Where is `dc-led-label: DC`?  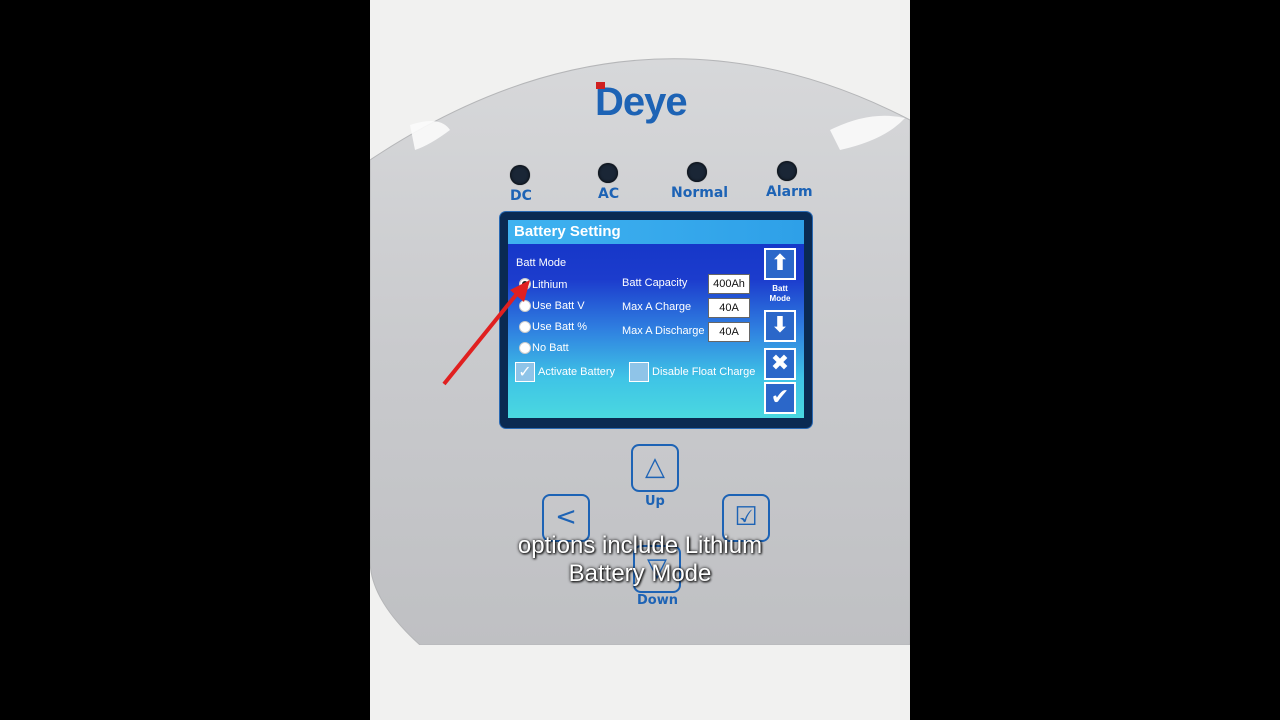
dc-led-label: DC is located at coordinates (521, 196).